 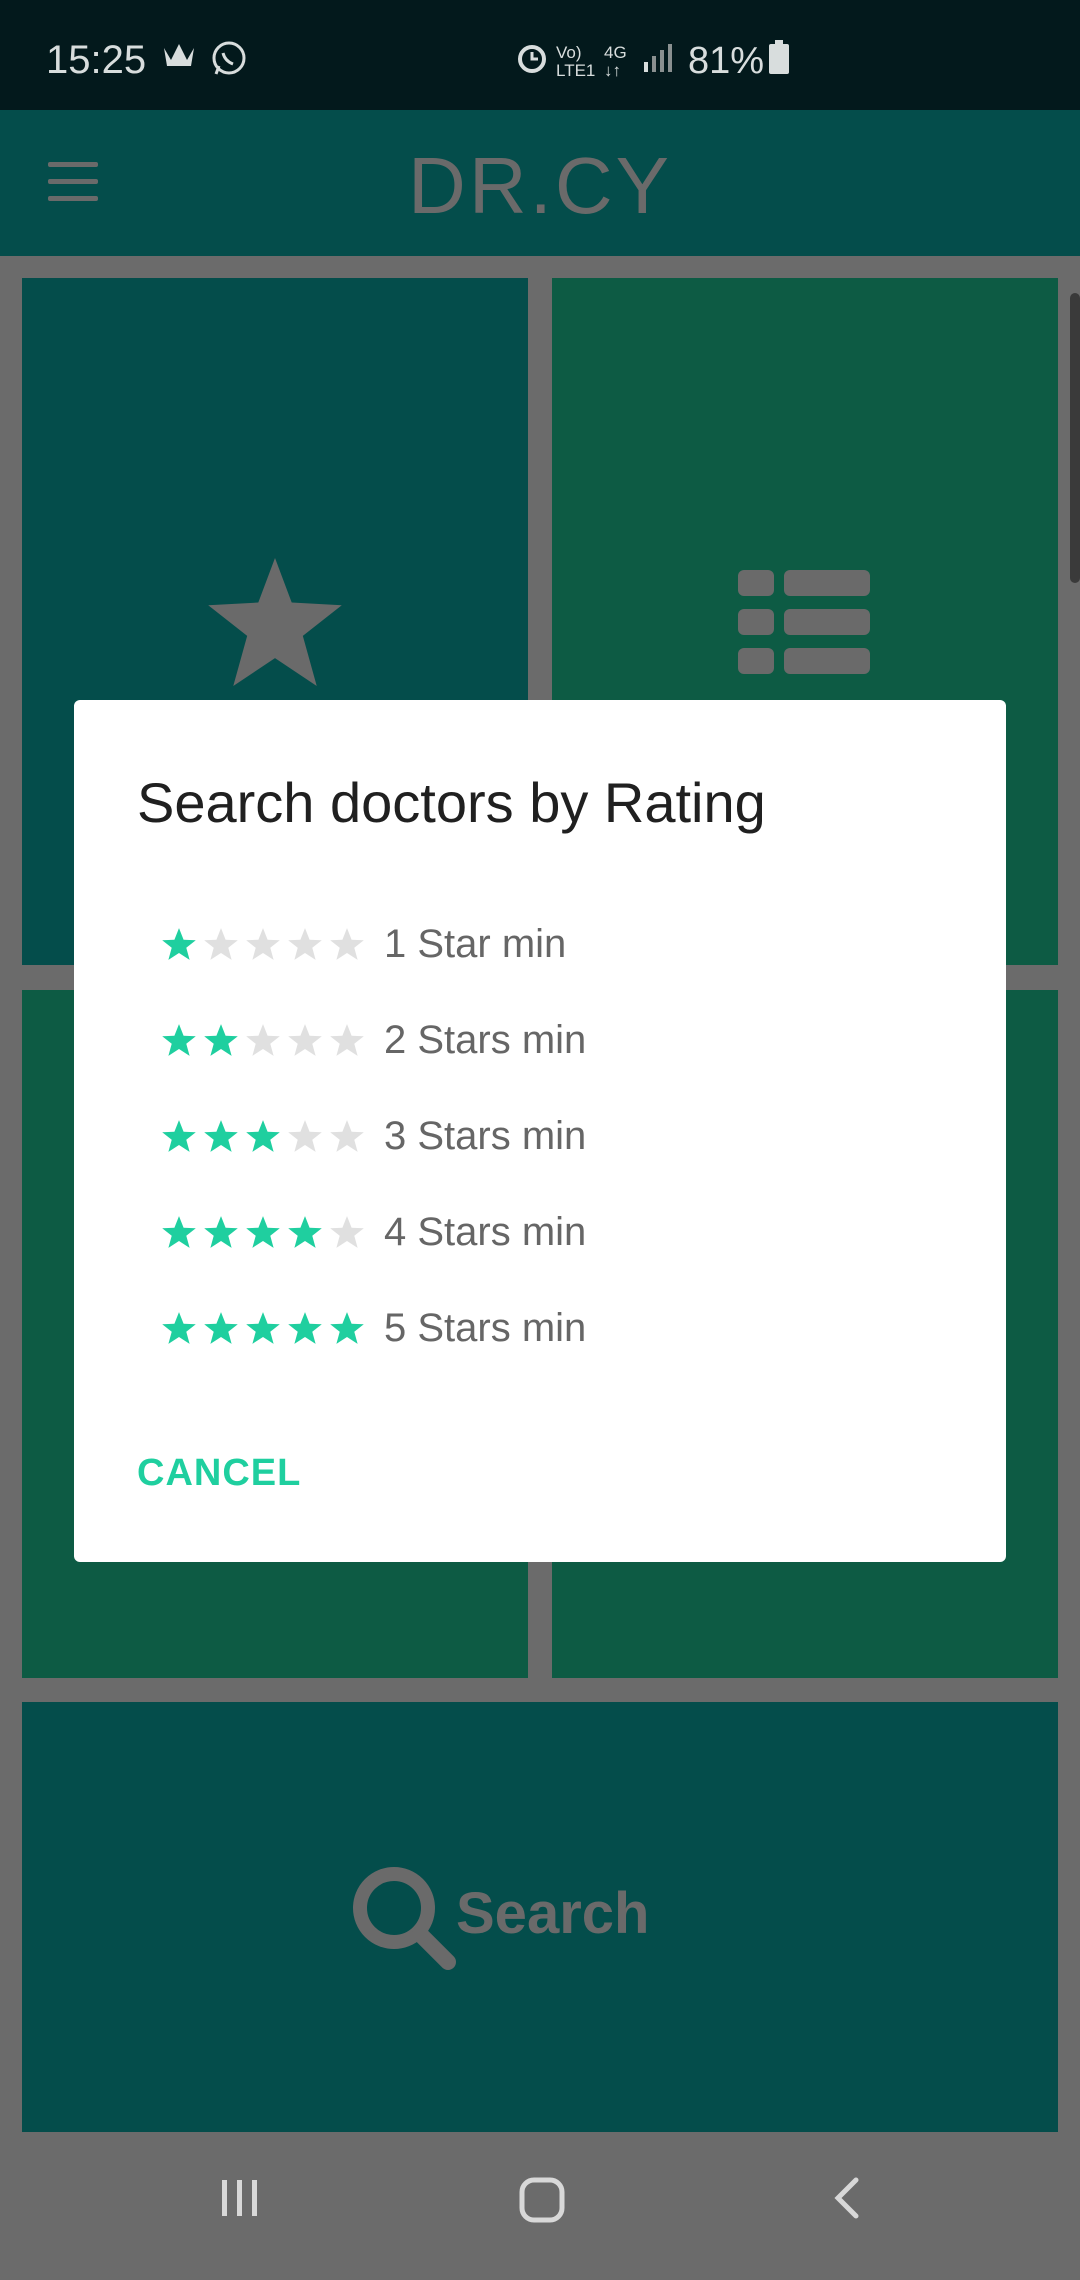 What do you see at coordinates (475, 943) in the screenshot?
I see `rating-option-label: 1 Star min` at bounding box center [475, 943].